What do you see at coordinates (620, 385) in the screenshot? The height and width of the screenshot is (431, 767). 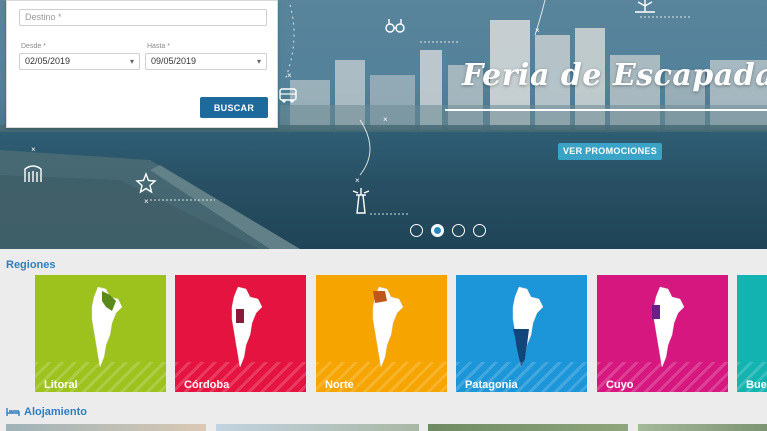 I see `region-name: Cuyo` at bounding box center [620, 385].